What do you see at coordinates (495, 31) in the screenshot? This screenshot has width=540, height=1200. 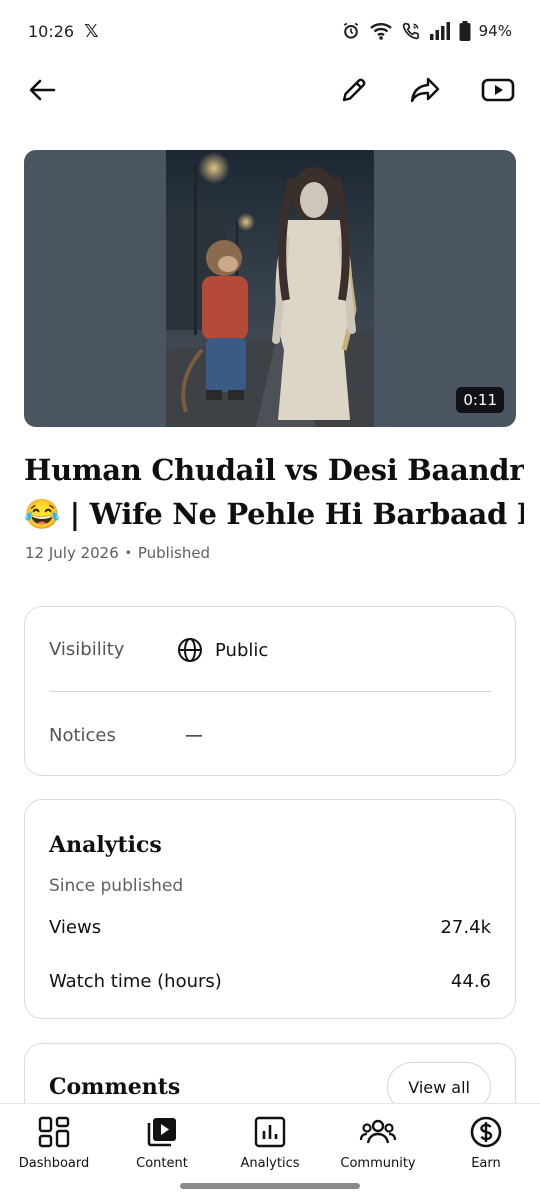 I see `battery-percent: 94%` at bounding box center [495, 31].